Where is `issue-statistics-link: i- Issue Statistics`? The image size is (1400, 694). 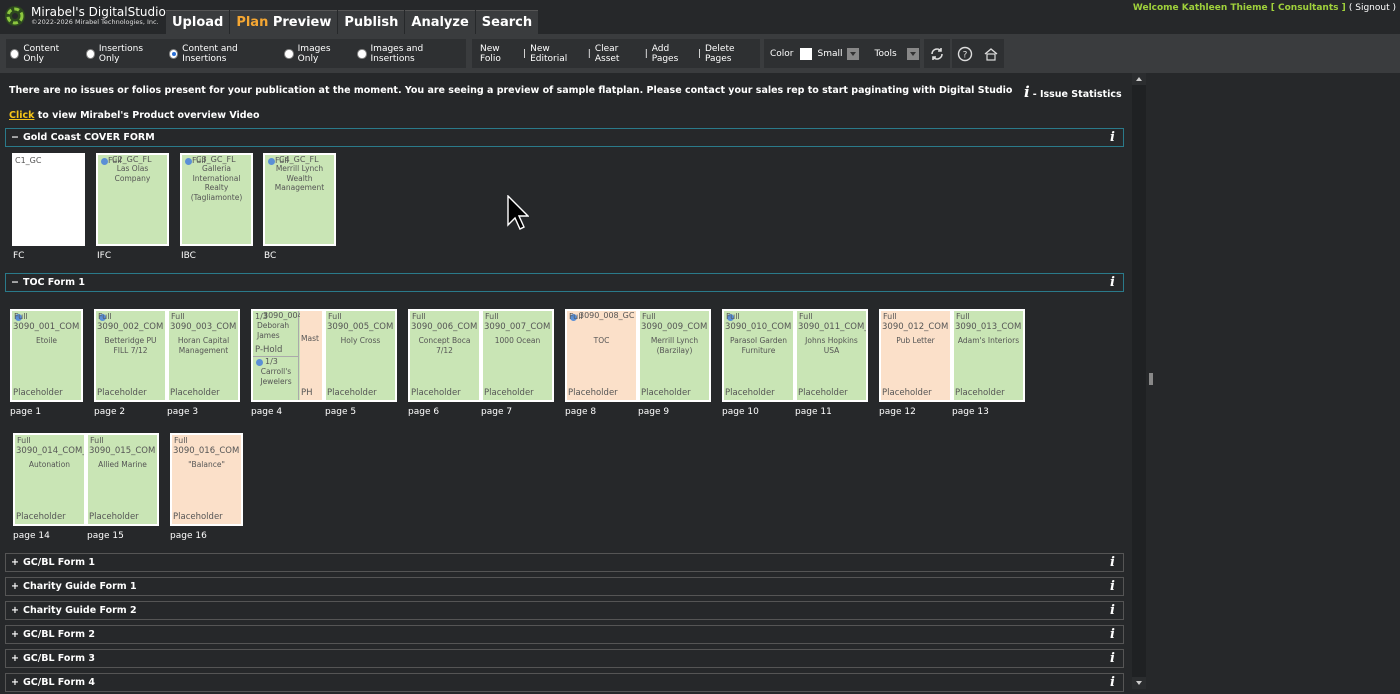
issue-statistics-link: i- Issue Statistics is located at coordinates (1073, 92).